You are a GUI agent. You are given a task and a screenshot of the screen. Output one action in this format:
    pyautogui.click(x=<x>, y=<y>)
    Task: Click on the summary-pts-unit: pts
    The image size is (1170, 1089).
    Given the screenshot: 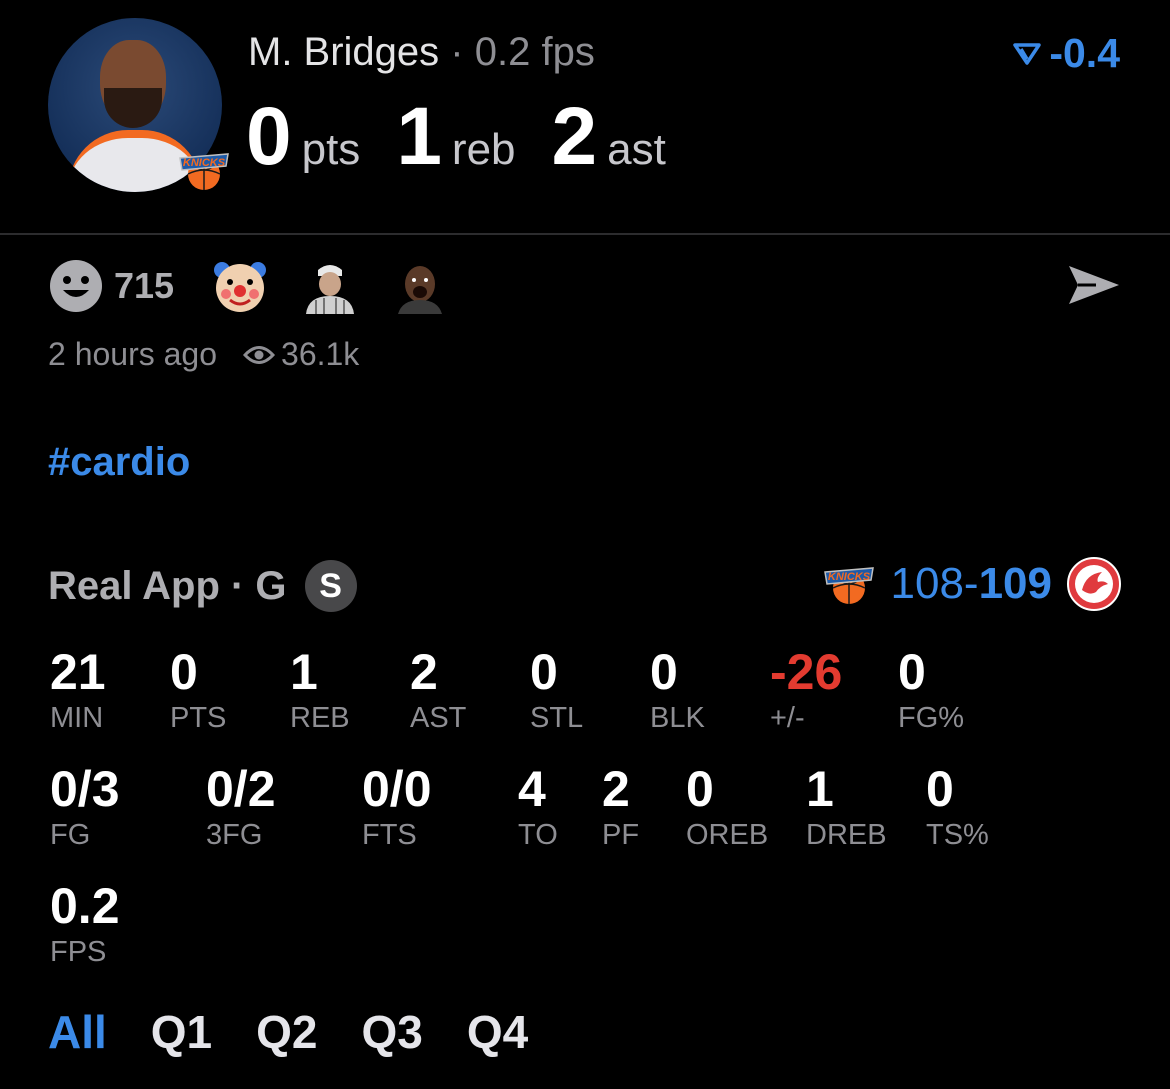 What is the action you would take?
    pyautogui.click(x=331, y=149)
    